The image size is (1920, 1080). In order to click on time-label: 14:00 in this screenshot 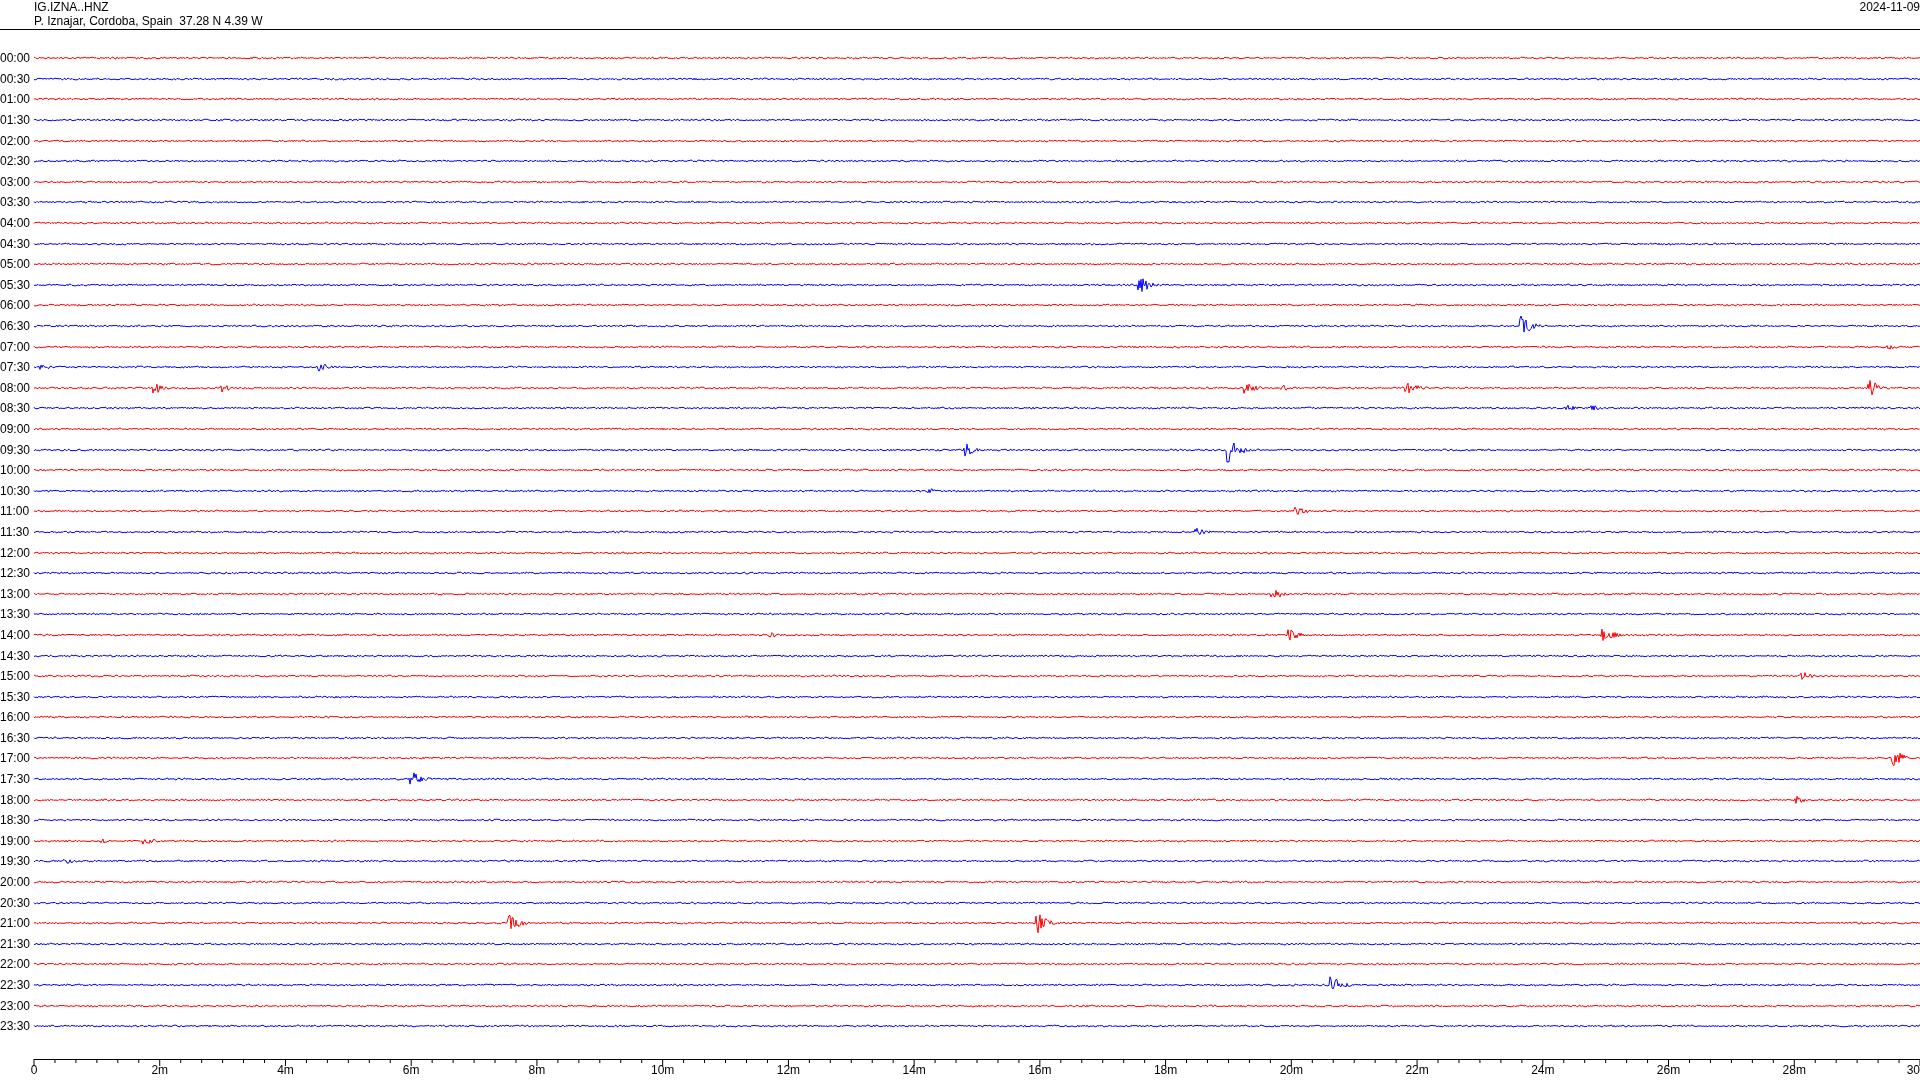, I will do `click(16, 634)`.